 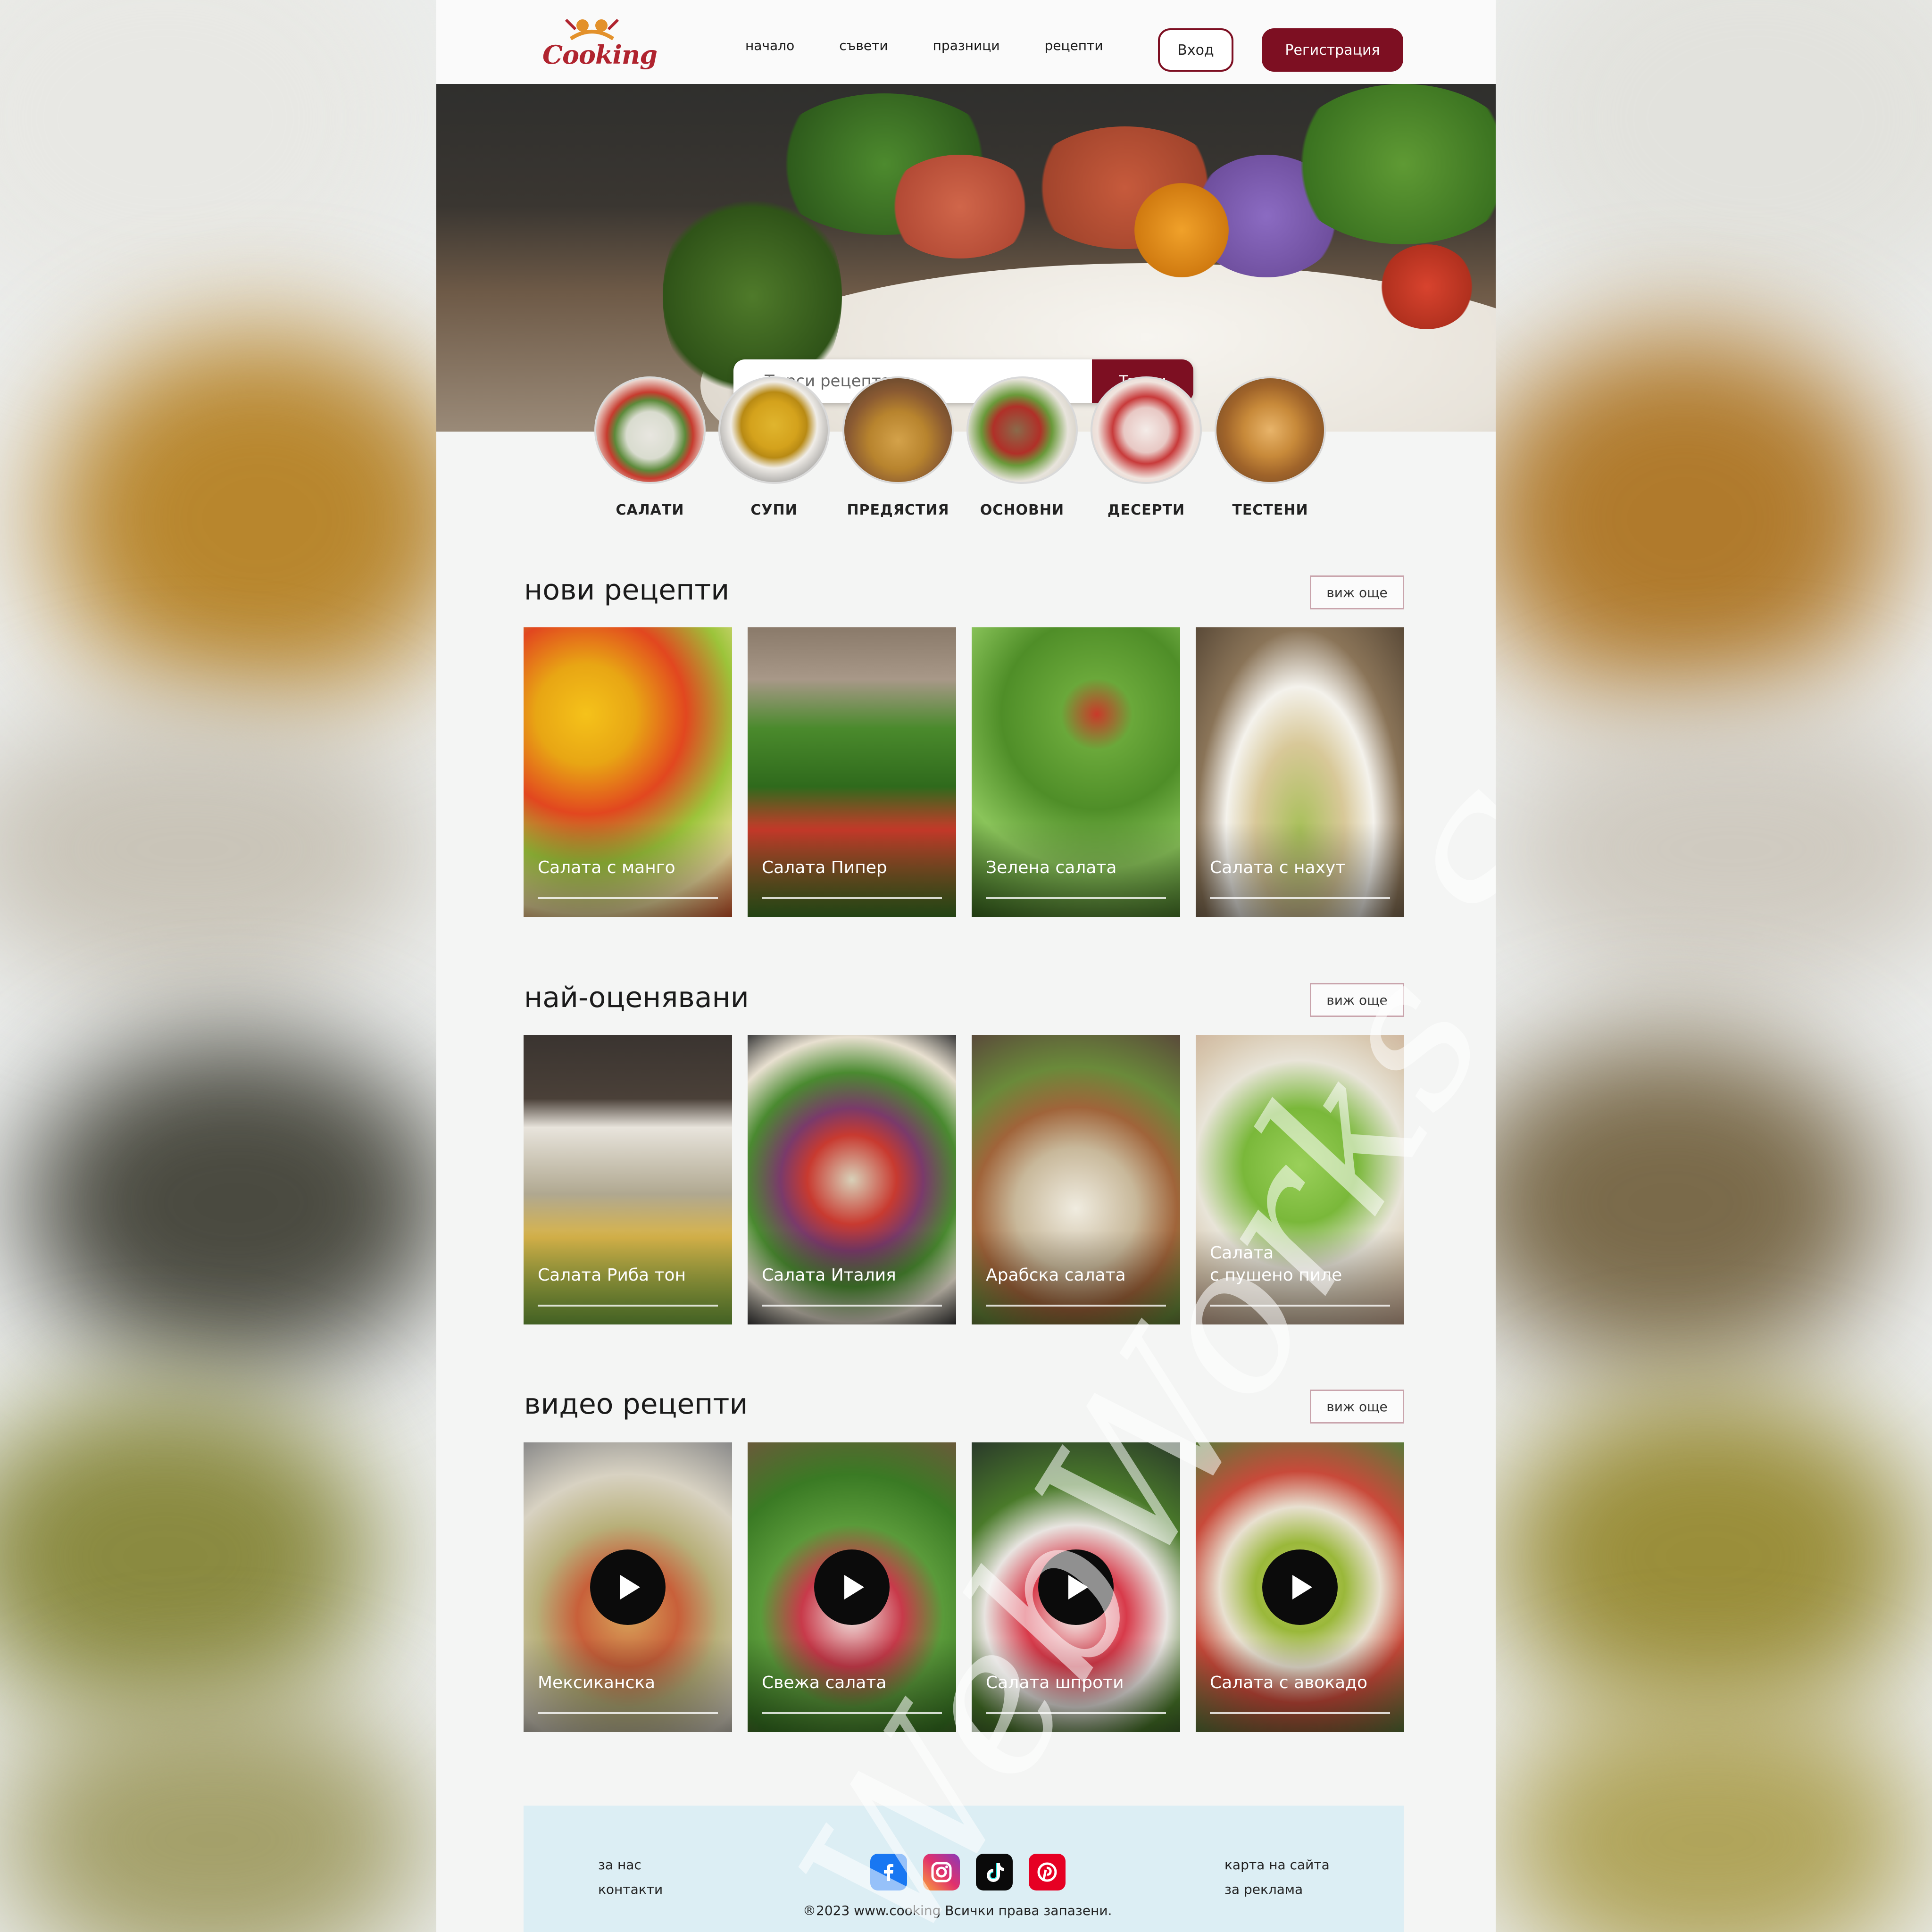 I want to click on footer-right-links: карта на сайта за реклама, so click(x=1277, y=1878).